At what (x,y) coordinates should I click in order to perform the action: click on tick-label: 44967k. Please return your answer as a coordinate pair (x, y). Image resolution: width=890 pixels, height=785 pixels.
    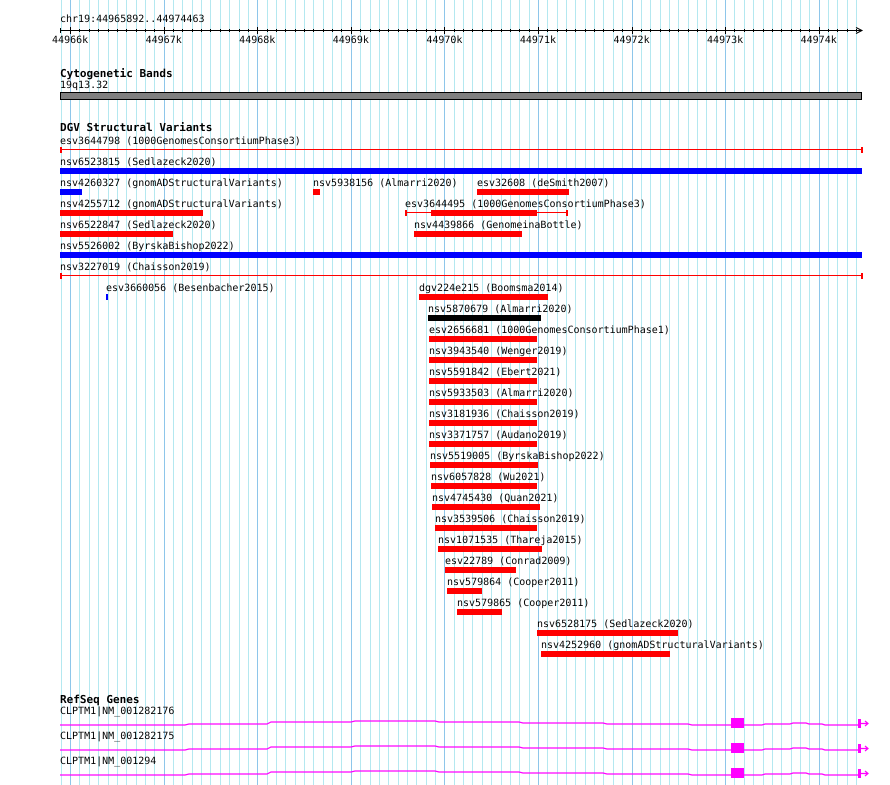
    Looking at the image, I should click on (163, 41).